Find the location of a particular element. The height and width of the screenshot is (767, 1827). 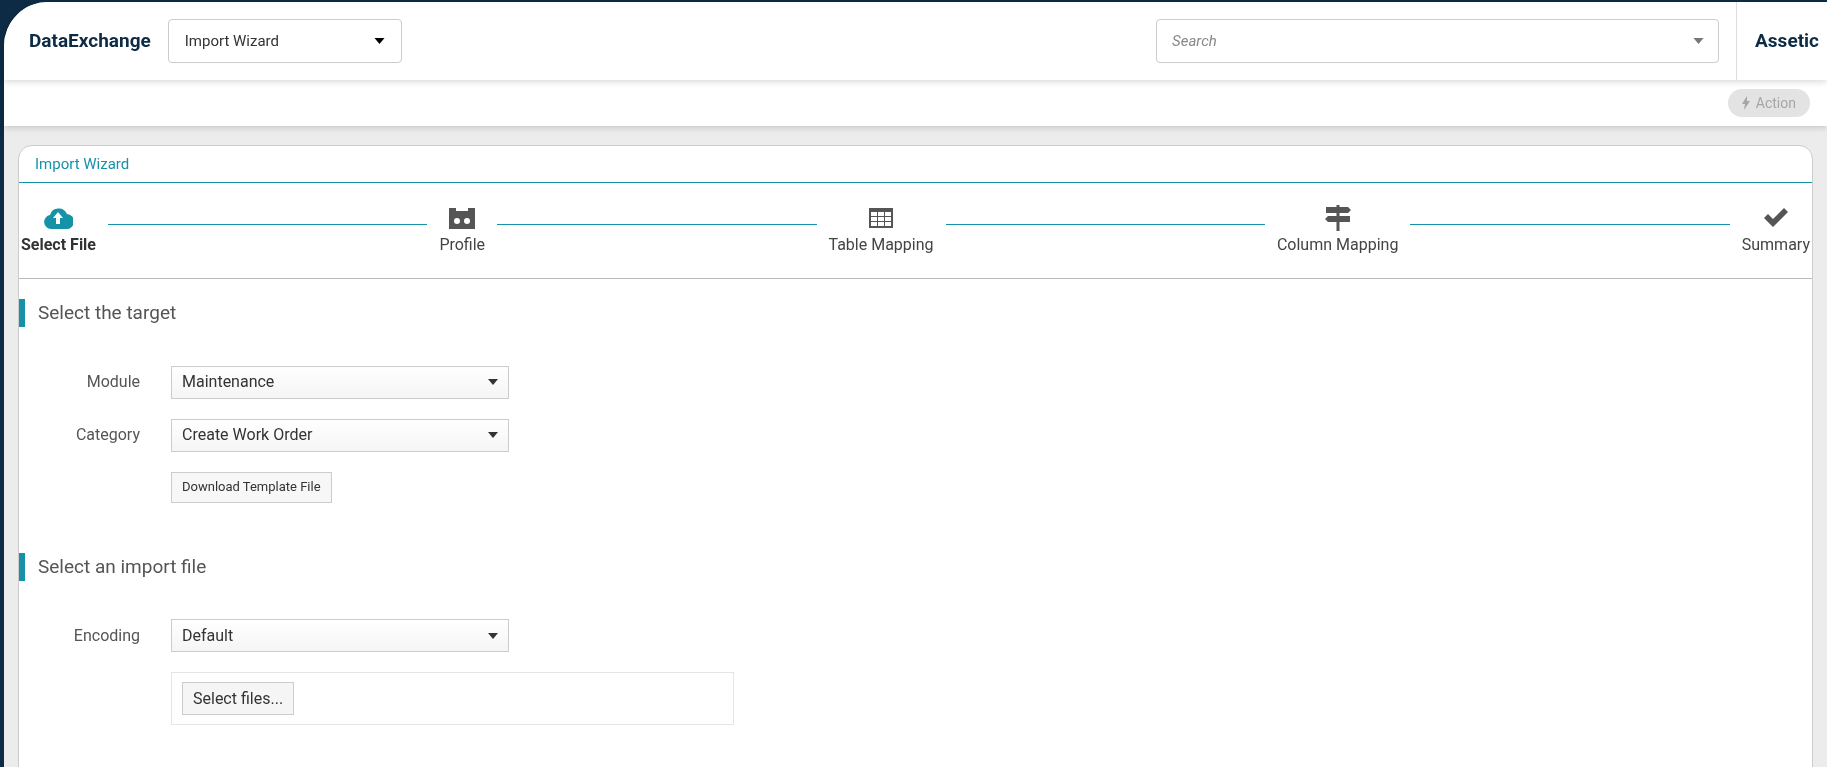

field-label: Module is located at coordinates (113, 382).